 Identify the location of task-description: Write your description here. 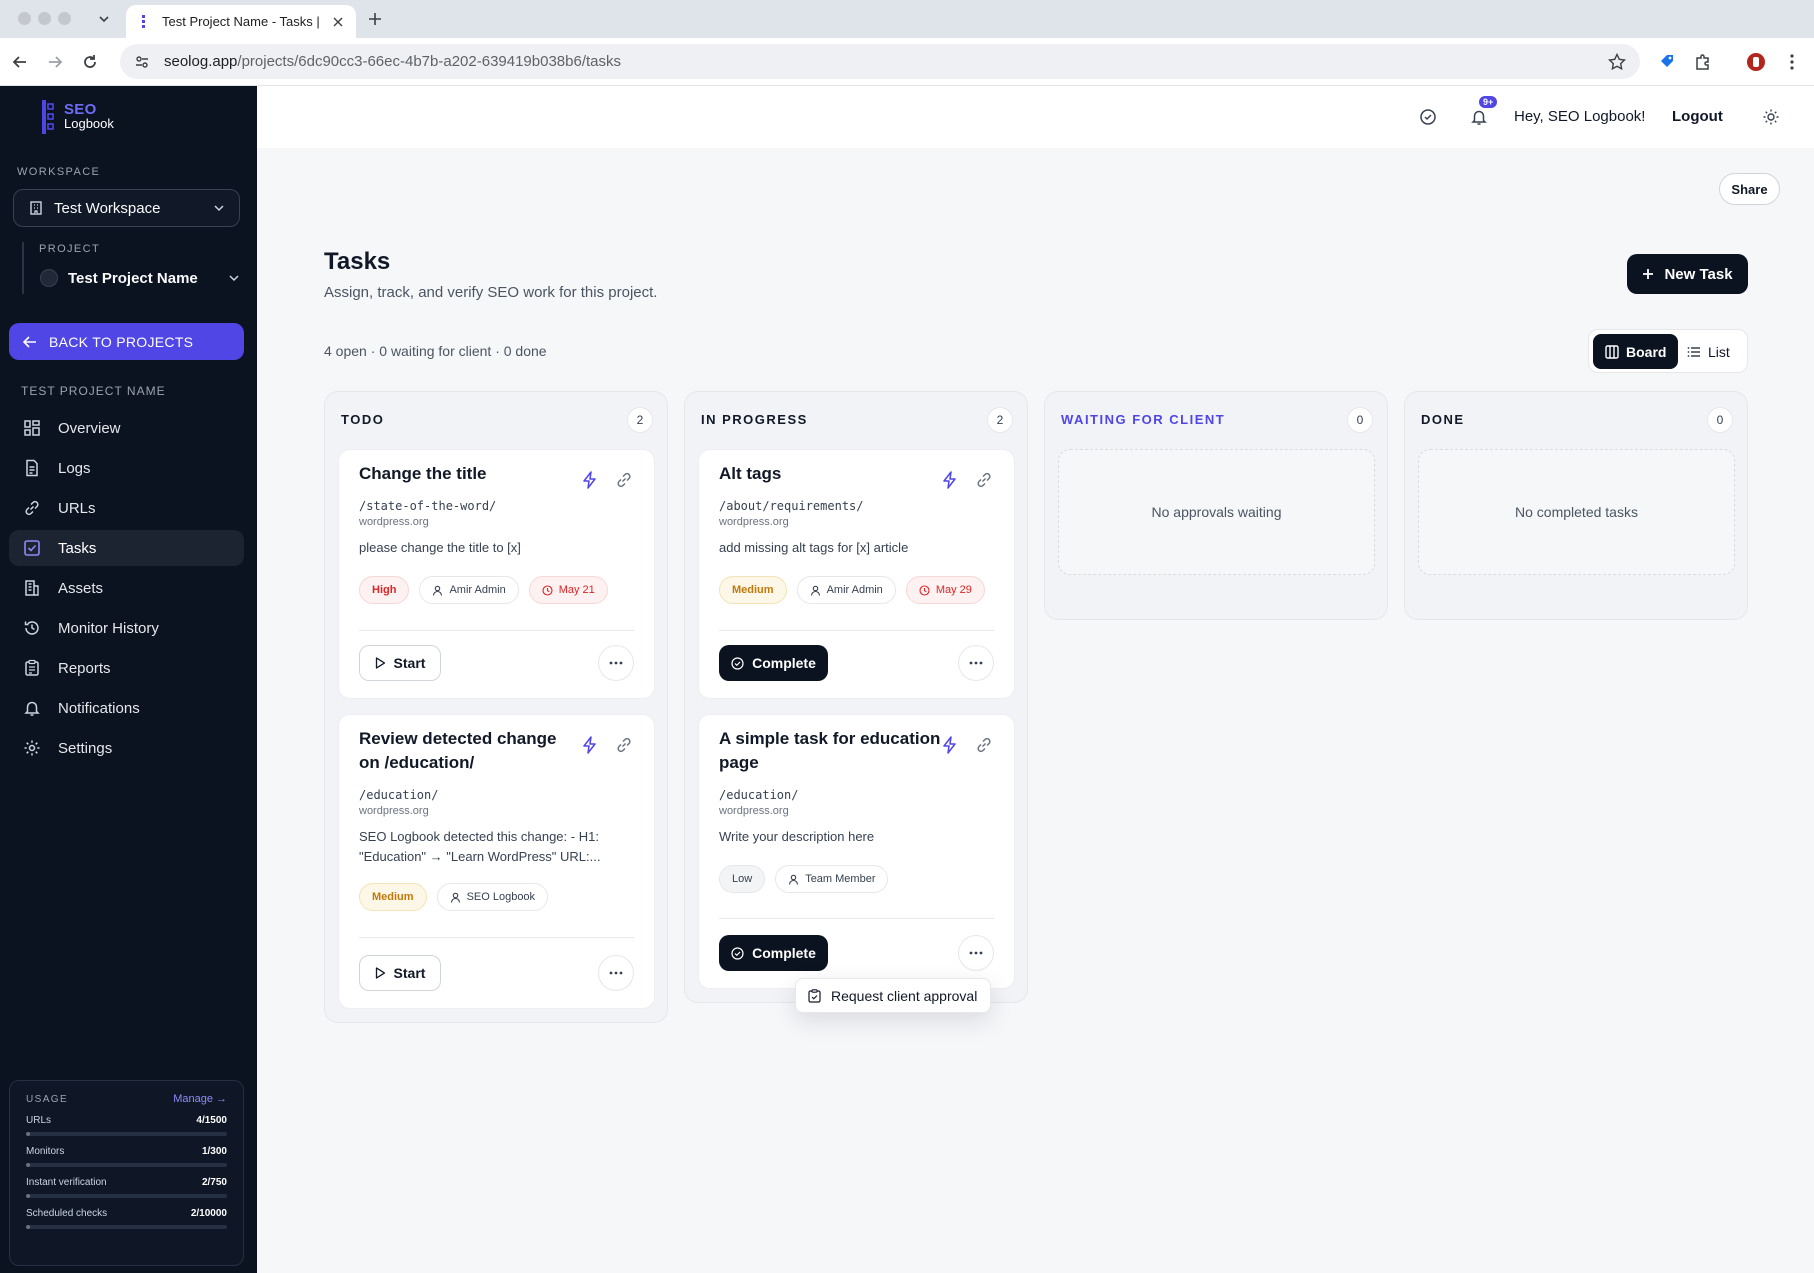
(797, 836).